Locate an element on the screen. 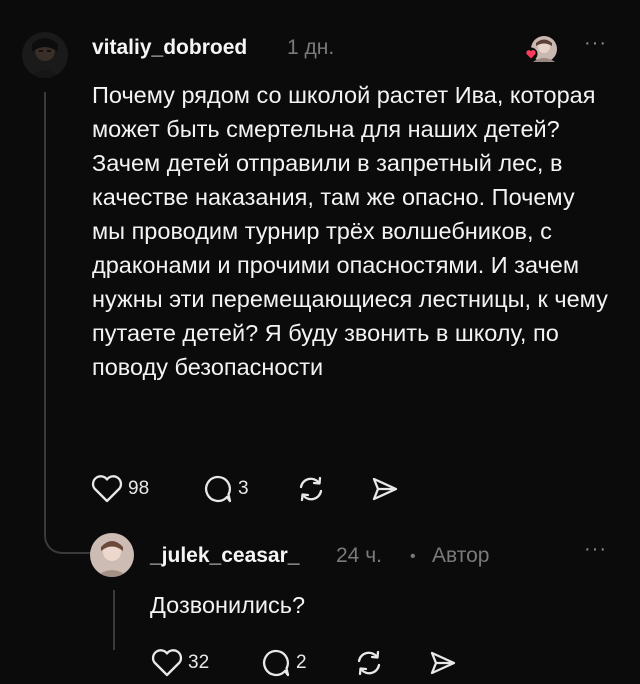 The height and width of the screenshot is (684, 640). post-author-avatar is located at coordinates (45, 55).